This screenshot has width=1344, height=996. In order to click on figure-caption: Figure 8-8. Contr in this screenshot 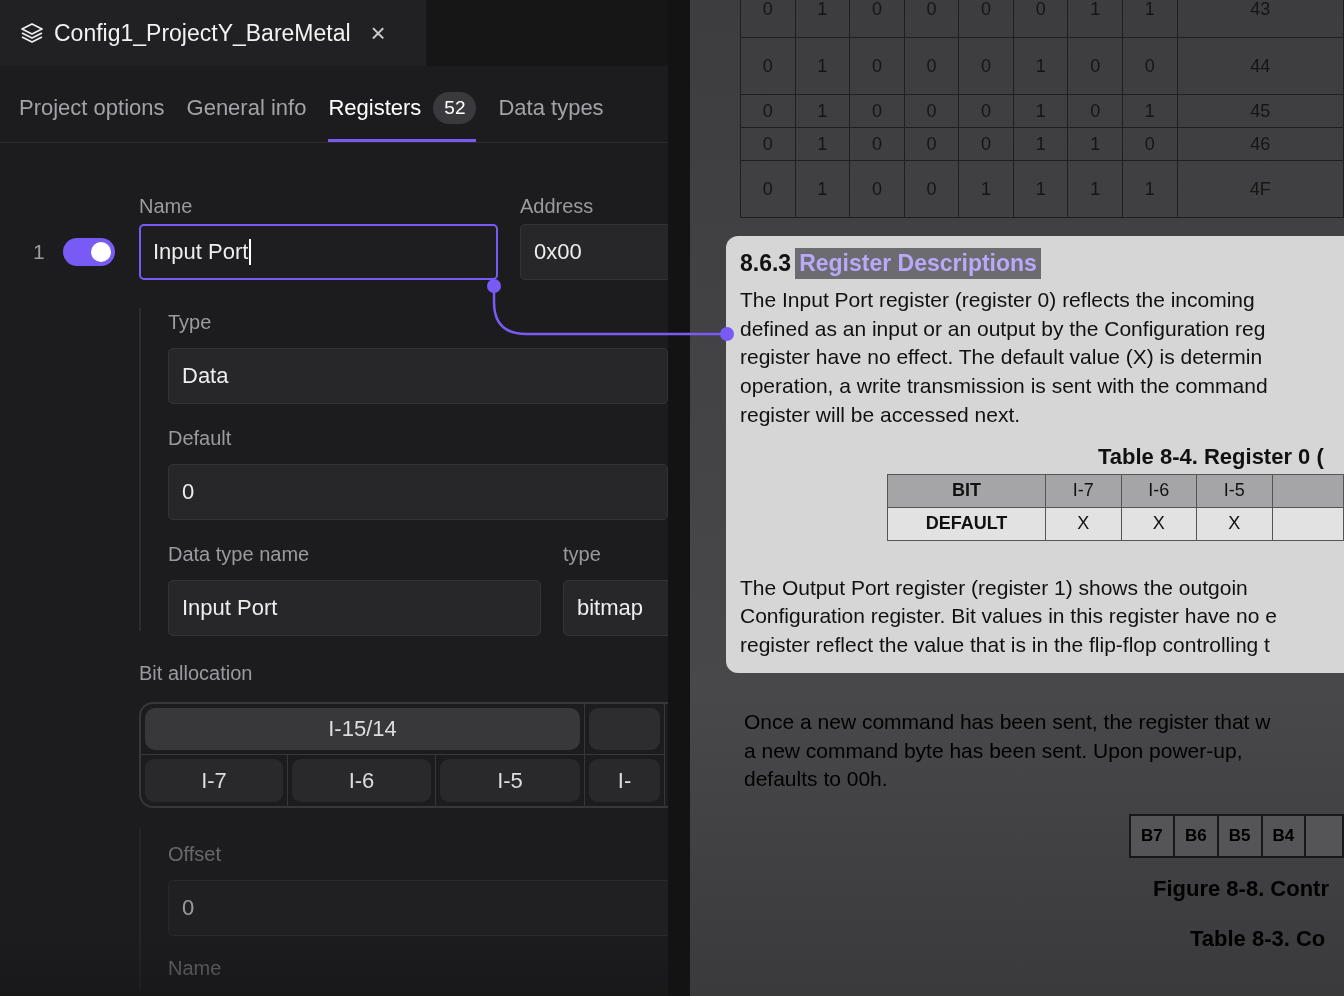, I will do `click(1241, 889)`.